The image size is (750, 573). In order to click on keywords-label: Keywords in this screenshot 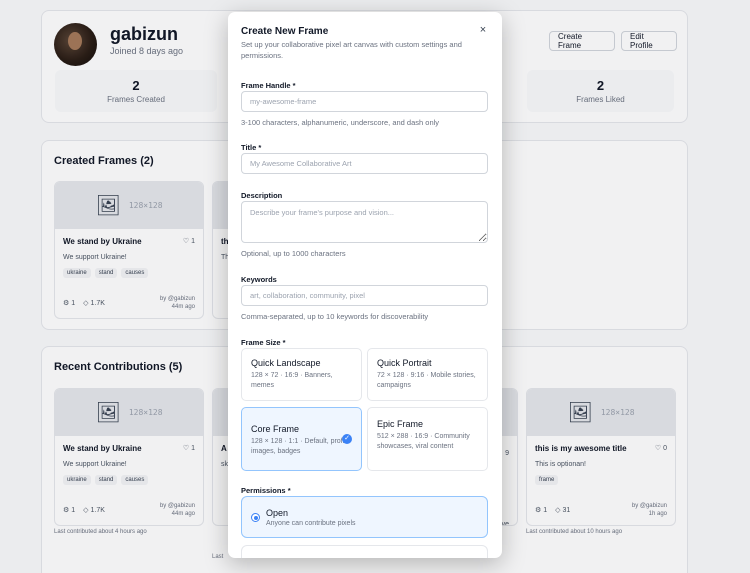, I will do `click(259, 279)`.